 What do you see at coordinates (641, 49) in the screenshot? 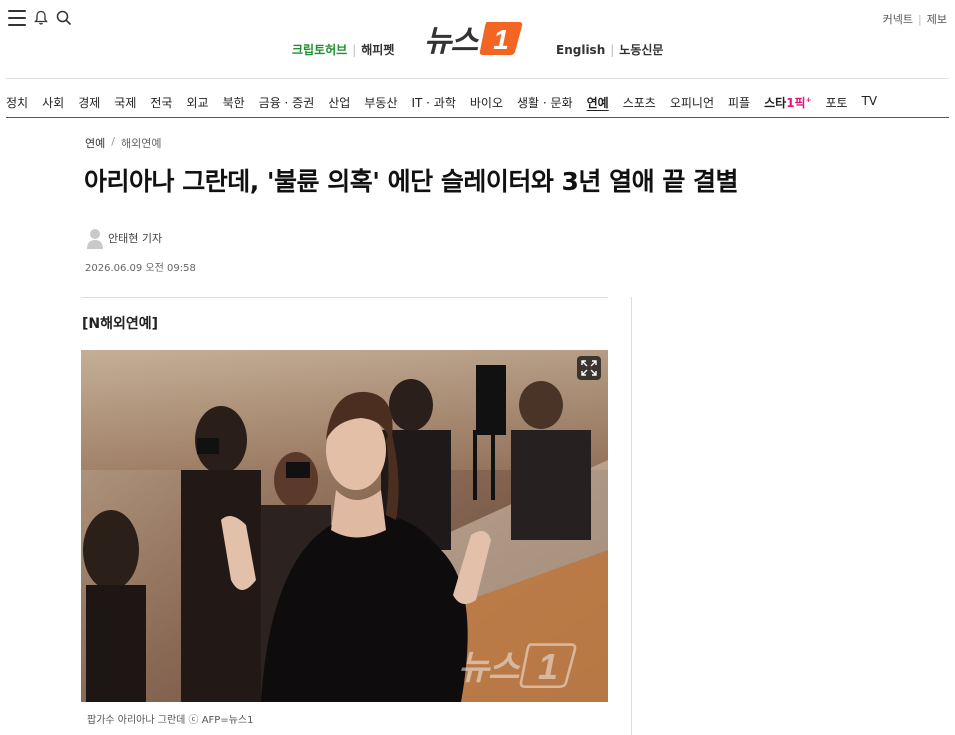
I see `labor-paper-link: 노동신문` at bounding box center [641, 49].